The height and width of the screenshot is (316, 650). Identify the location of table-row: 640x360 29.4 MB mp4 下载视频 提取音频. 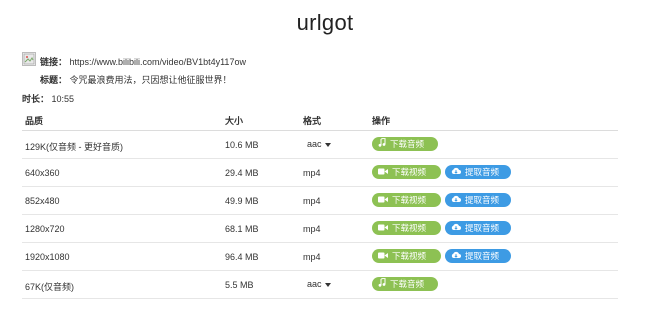
(320, 173).